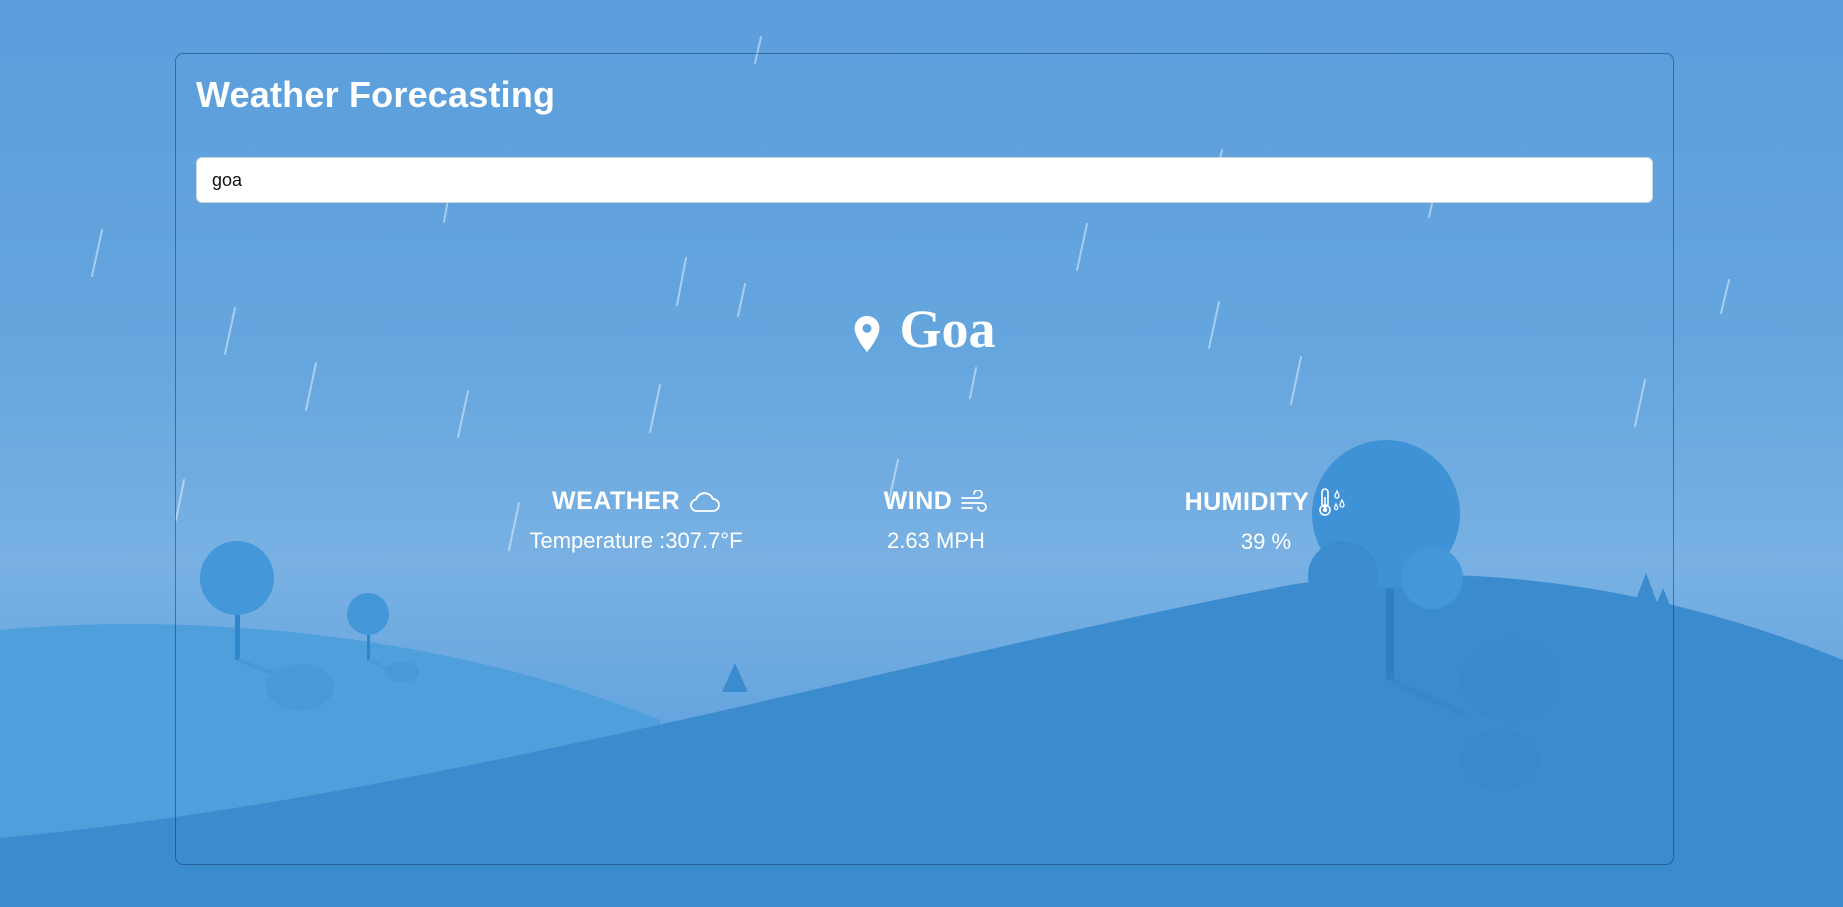 The image size is (1843, 907). What do you see at coordinates (1332, 502) in the screenshot?
I see `thermometer-droplets-icon` at bounding box center [1332, 502].